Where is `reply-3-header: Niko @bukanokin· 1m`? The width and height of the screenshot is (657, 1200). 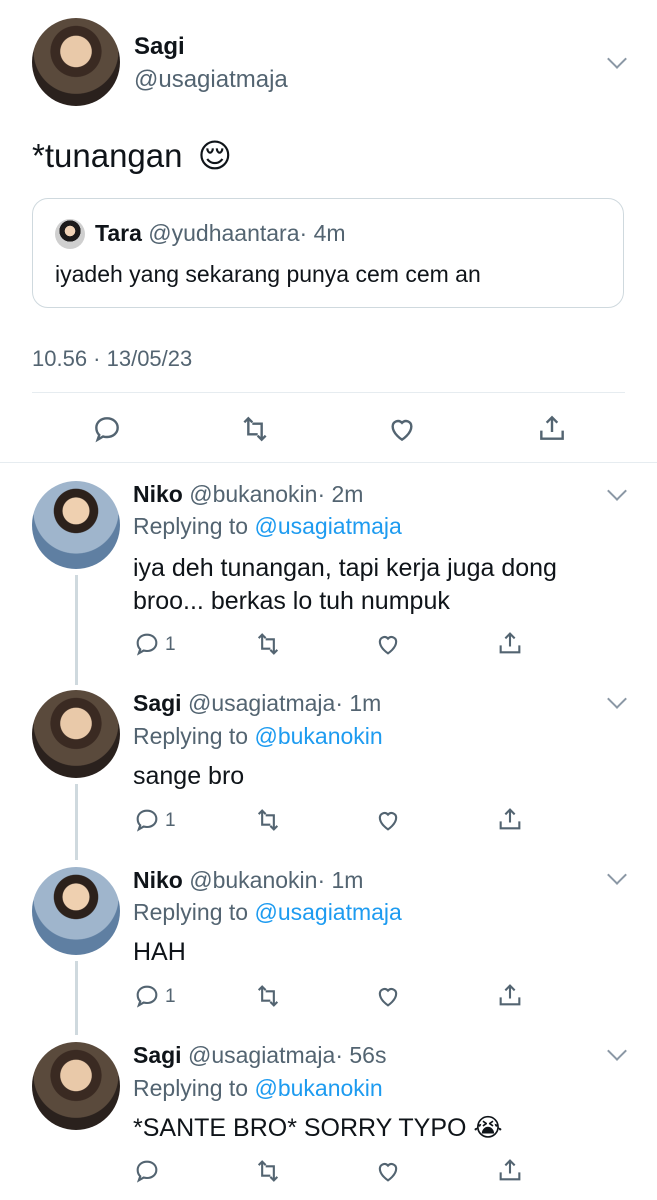 reply-3-header: Niko @bukanokin· 1m is located at coordinates (248, 880).